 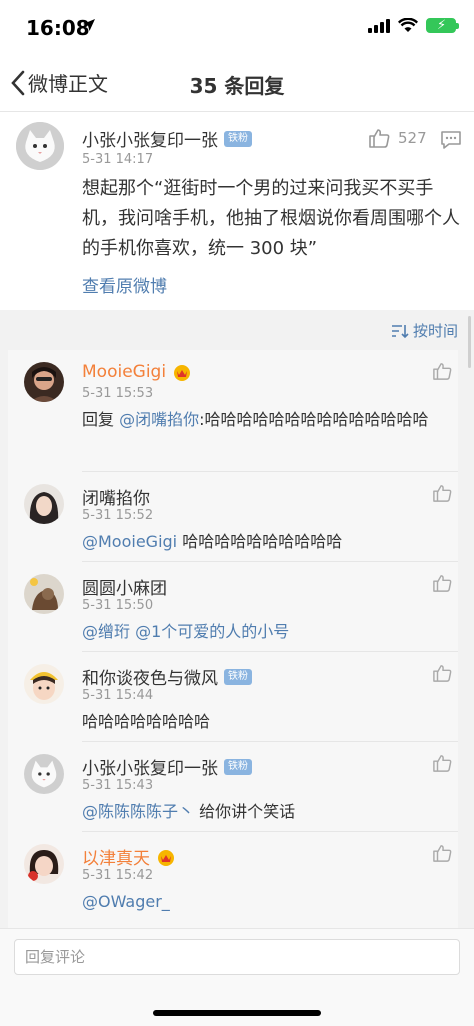 I want to click on comment-author-row: 和你谈夜色与微风 铁粉, so click(x=167, y=676).